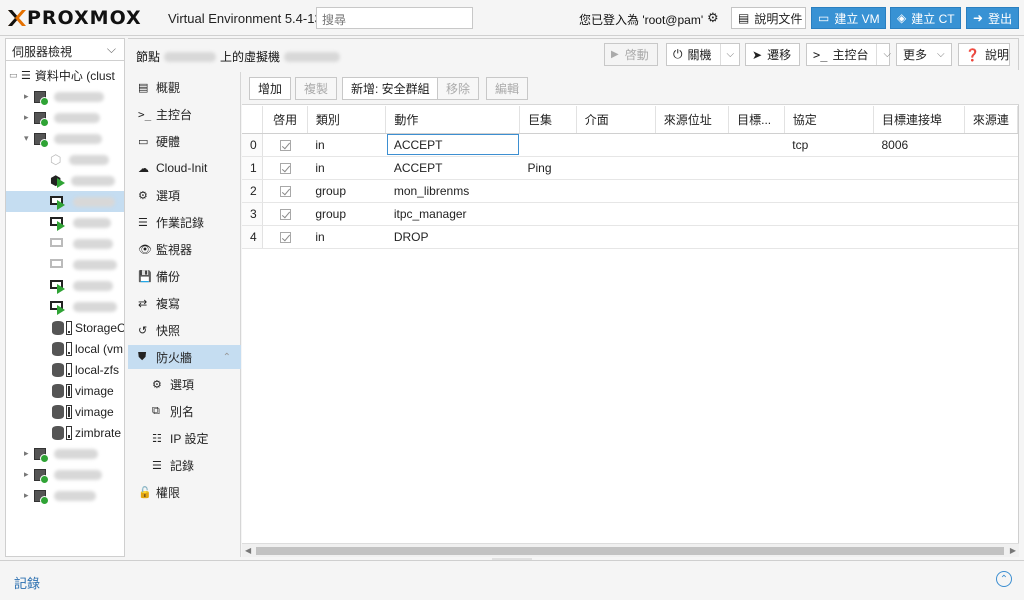 The width and height of the screenshot is (1024, 600). What do you see at coordinates (184, 276) in the screenshot?
I see `menu-item-backup: 💾 備份` at bounding box center [184, 276].